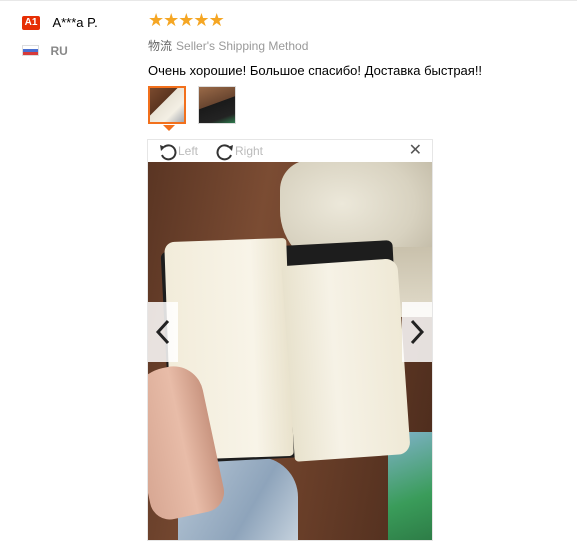  Describe the element at coordinates (358, 45) in the screenshot. I see `shipping-info: 物流 Seller's Shipping Method` at that location.